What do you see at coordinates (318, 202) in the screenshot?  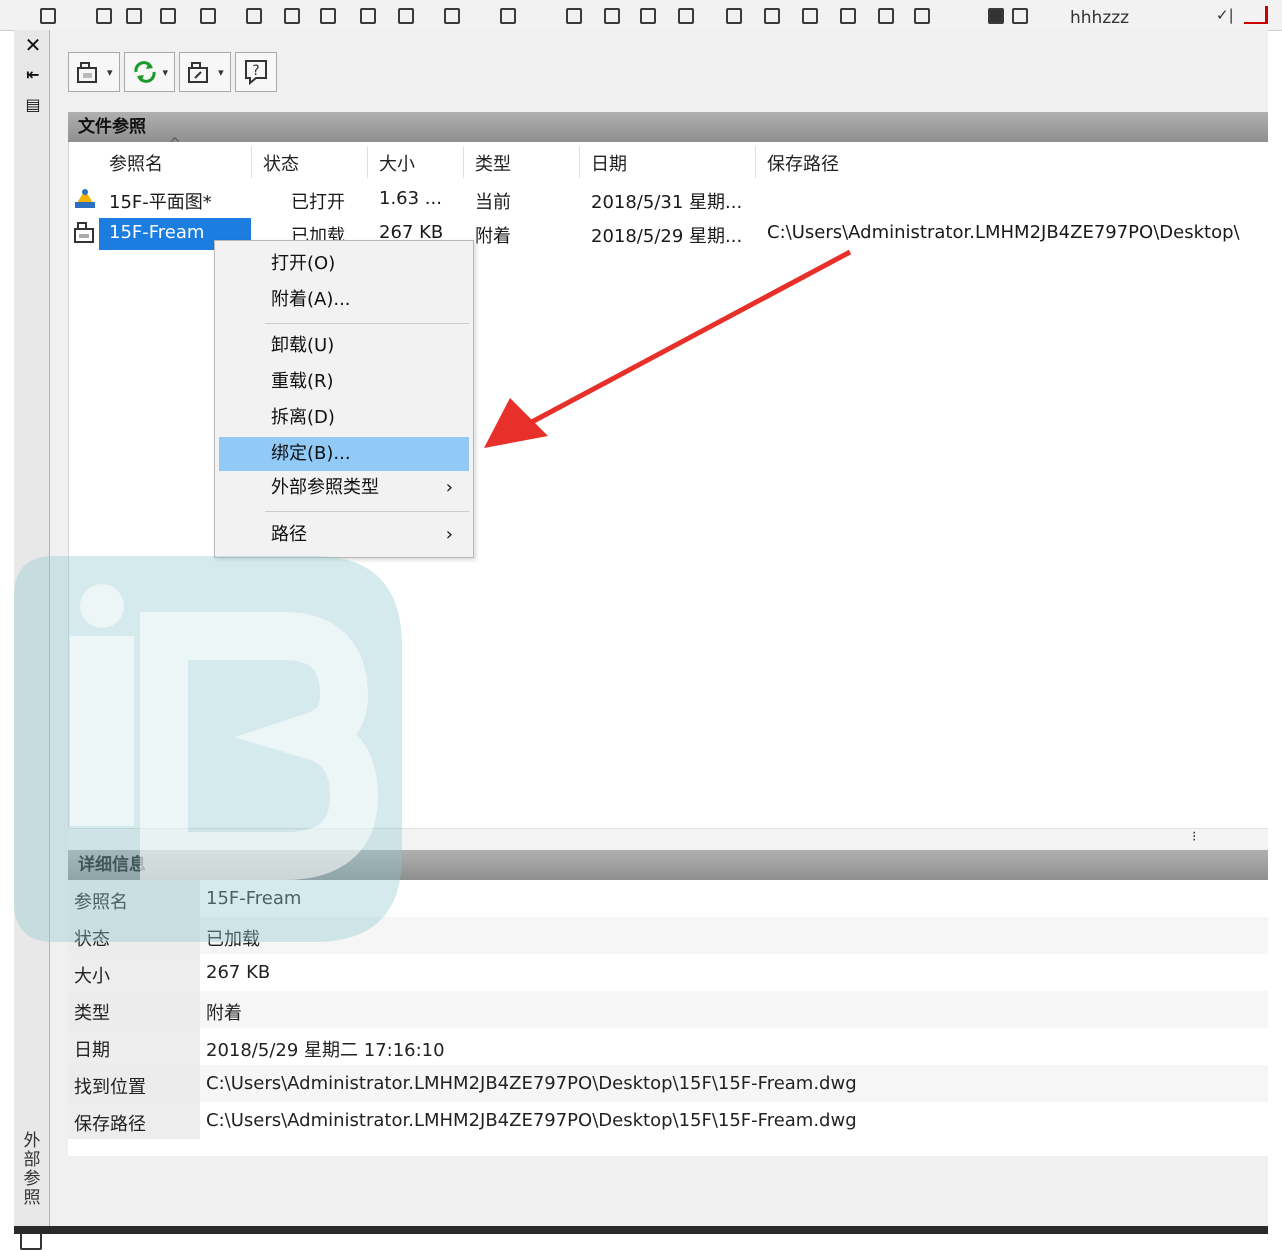 I see `ref-status: 已打开` at bounding box center [318, 202].